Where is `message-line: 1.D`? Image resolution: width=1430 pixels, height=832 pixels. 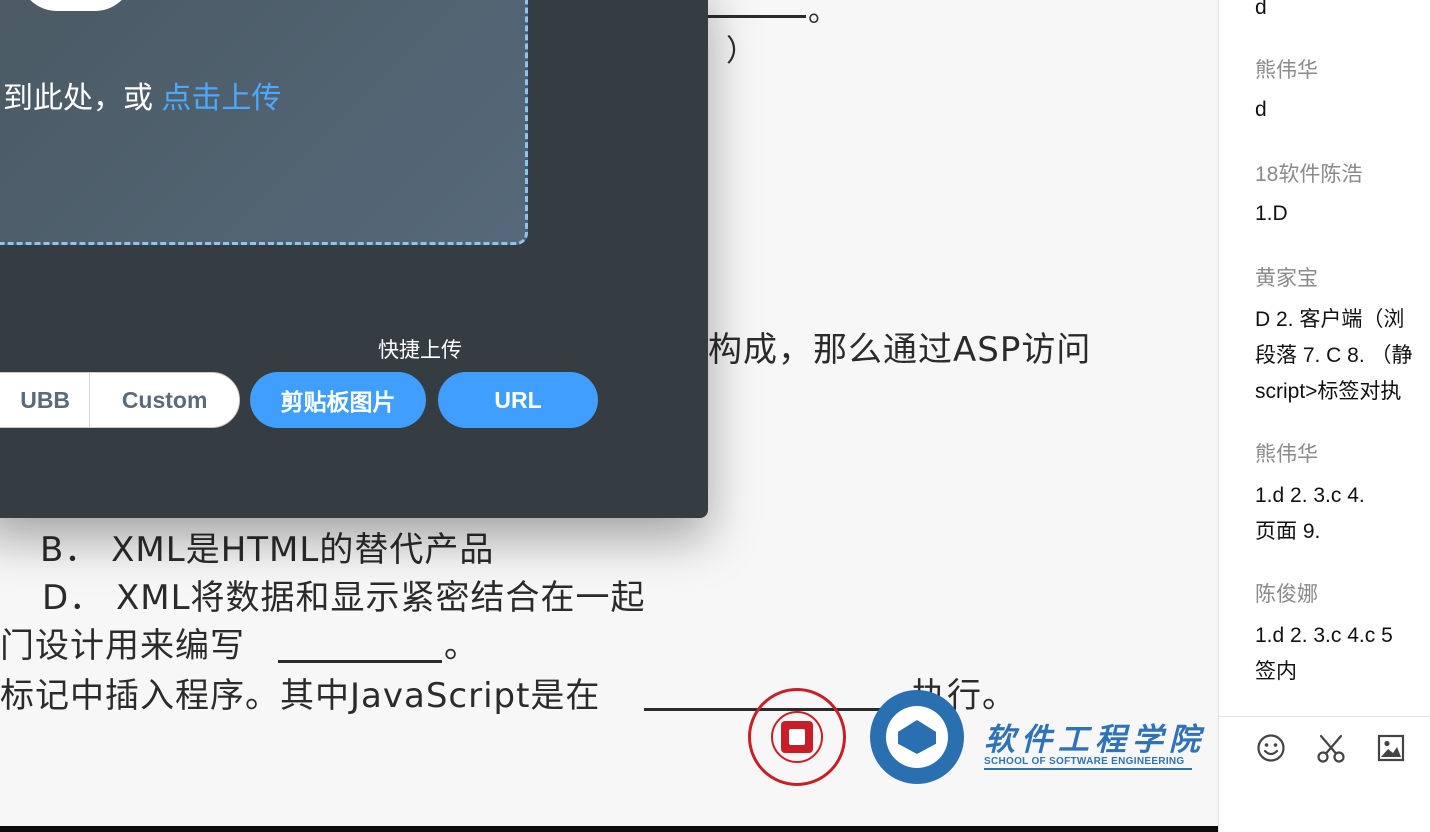 message-line: 1.D is located at coordinates (1271, 213).